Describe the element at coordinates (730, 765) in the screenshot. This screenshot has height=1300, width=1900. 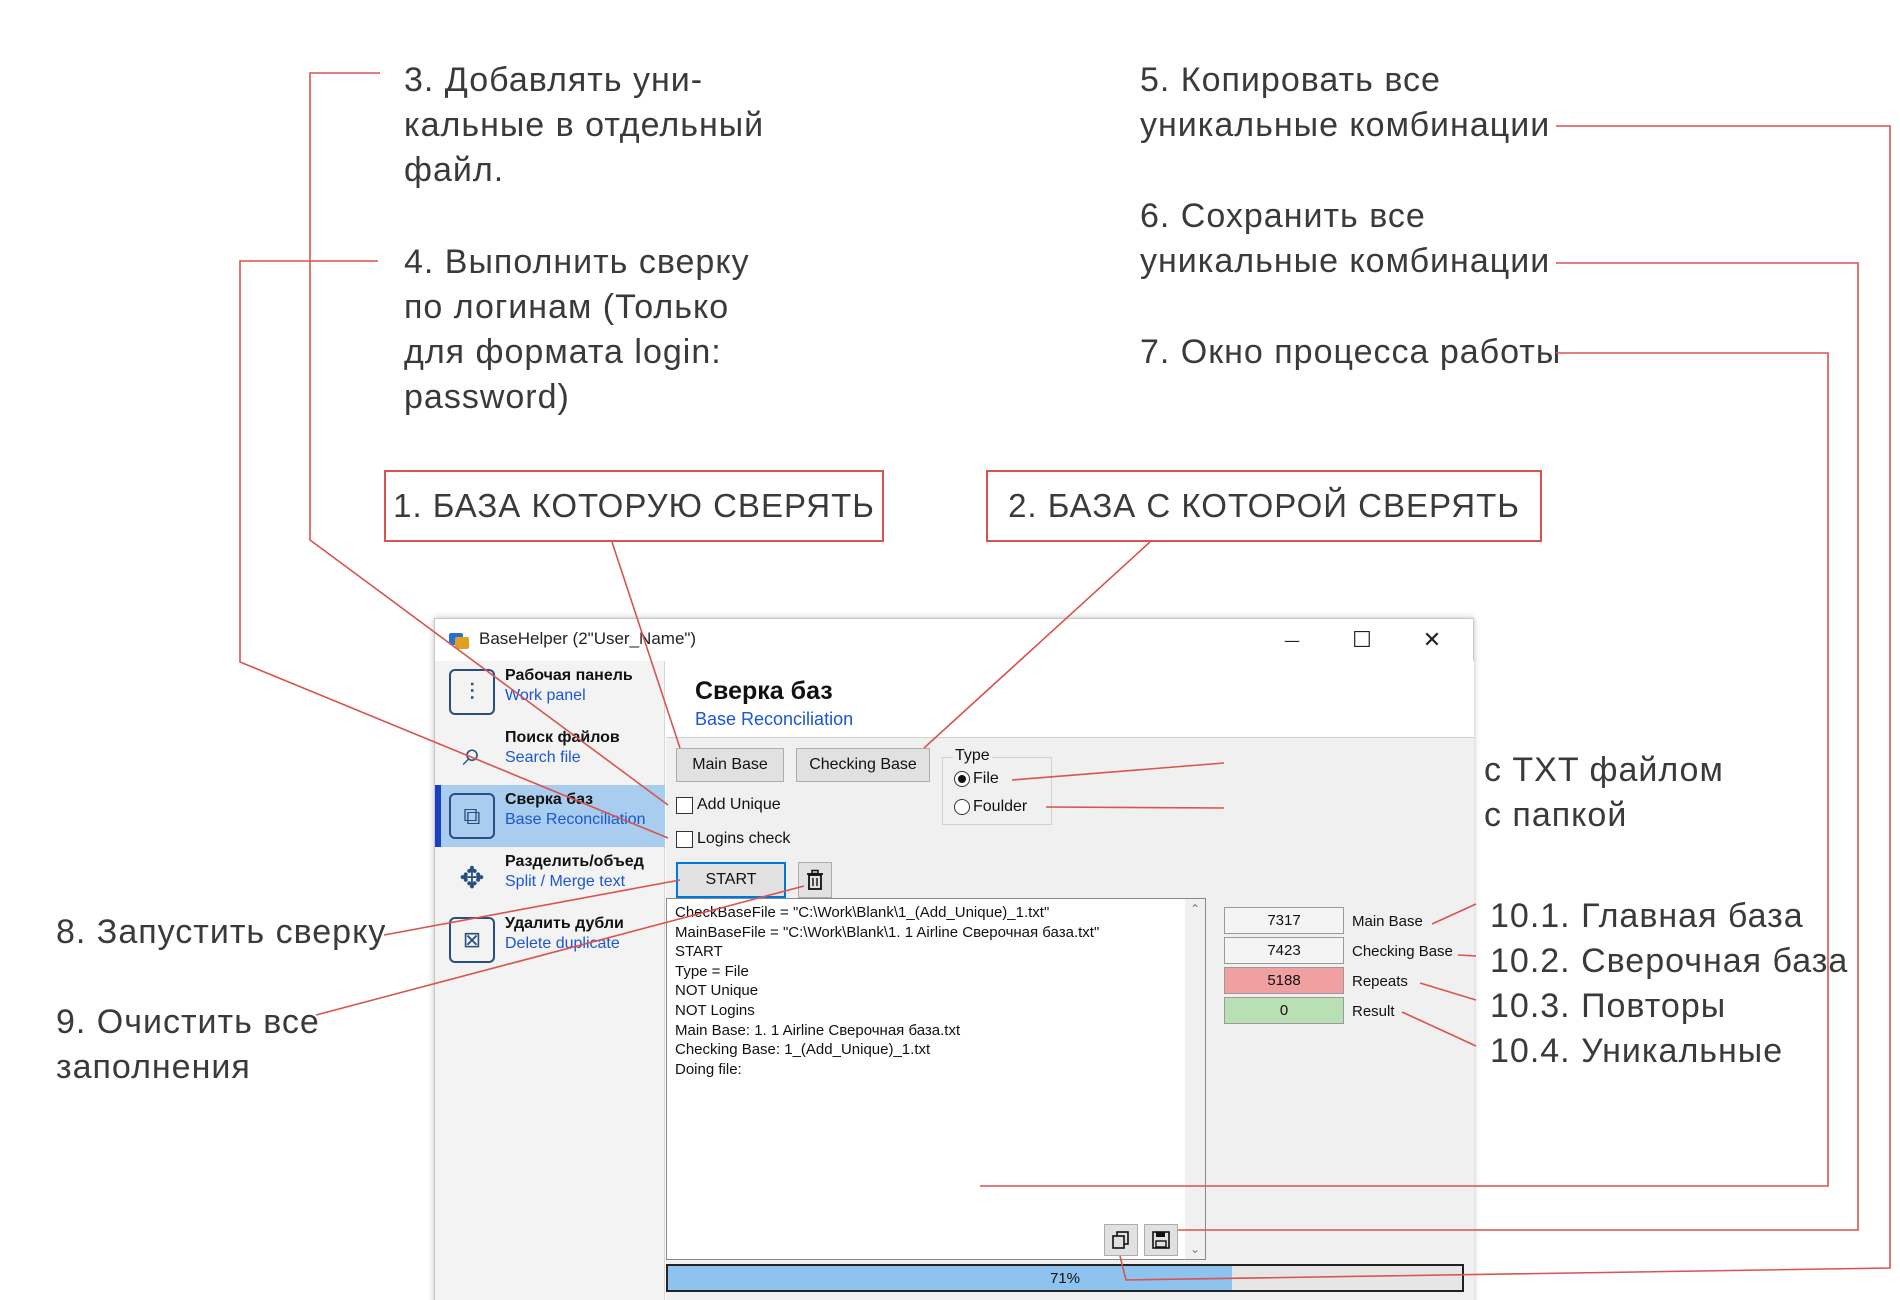
I see `main-base-button: Main Base` at that location.